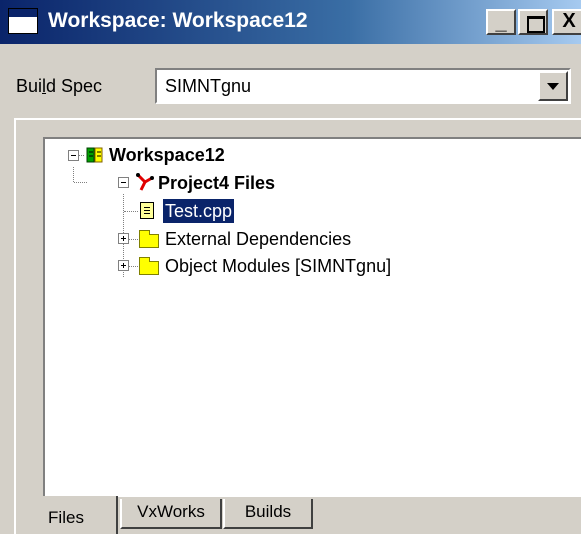  What do you see at coordinates (536, 24) in the screenshot?
I see `maximize-icon` at bounding box center [536, 24].